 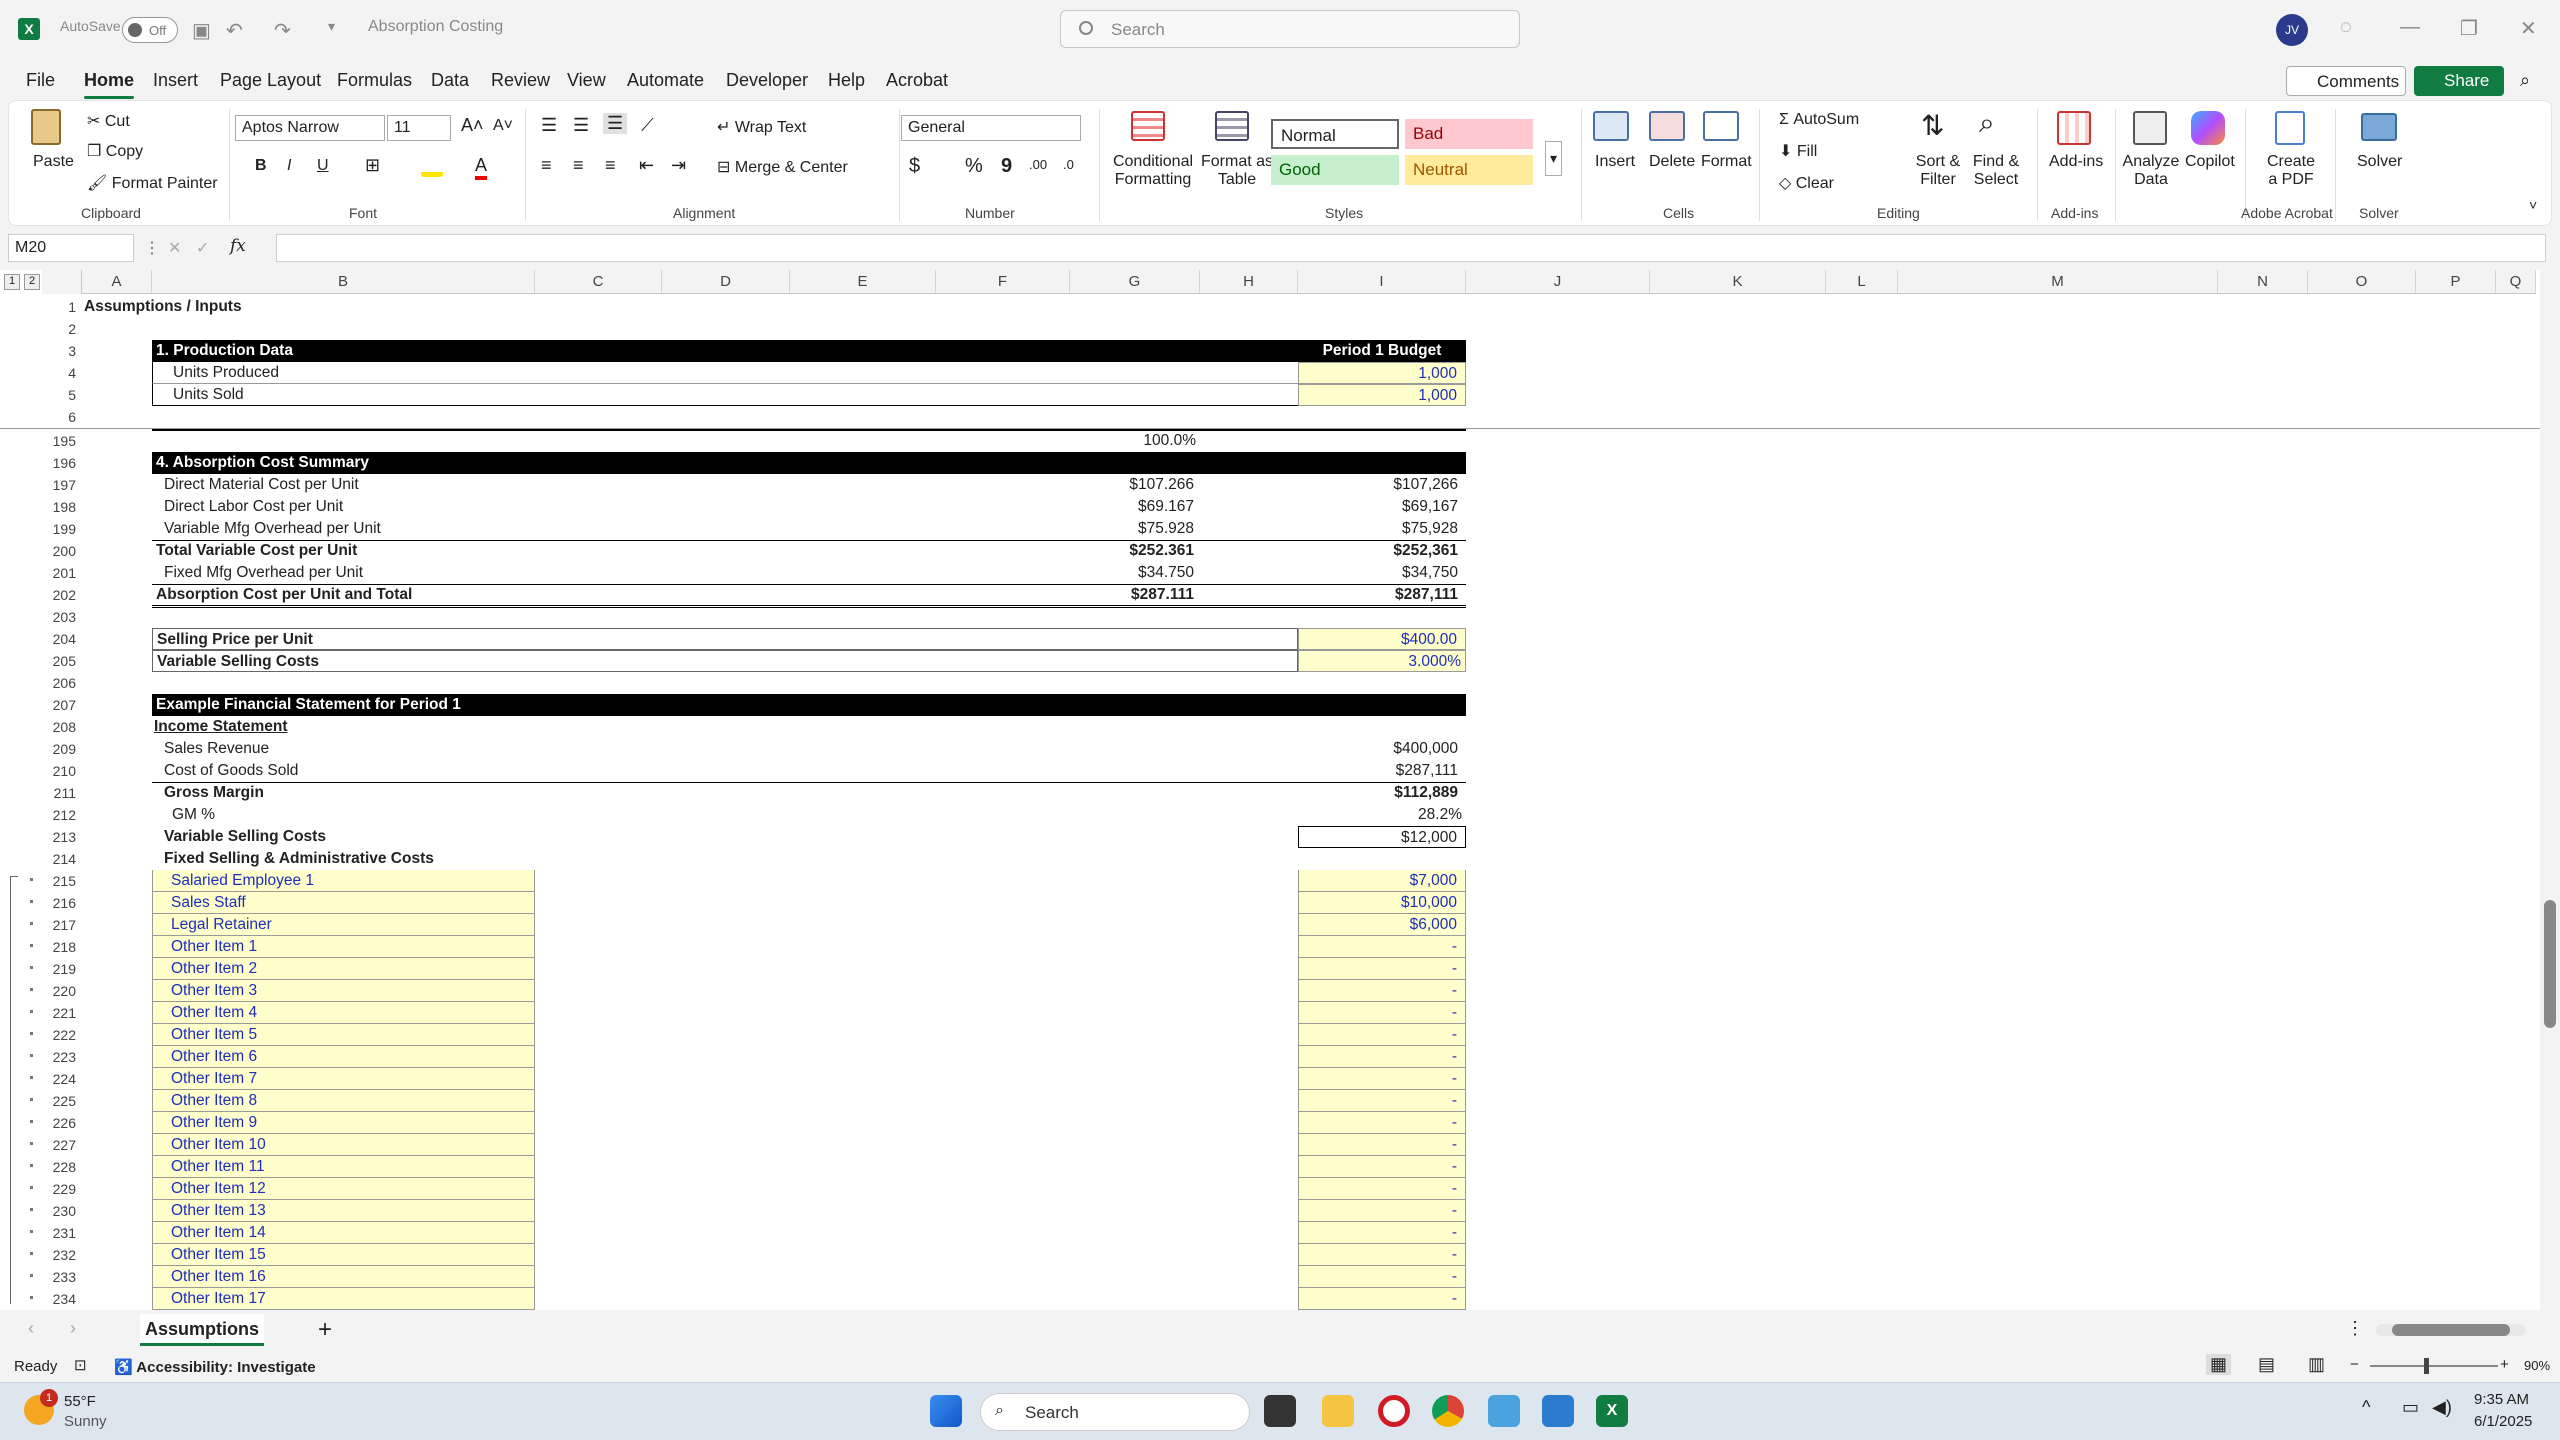 I want to click on format-as-table-icon, so click(x=1232, y=126).